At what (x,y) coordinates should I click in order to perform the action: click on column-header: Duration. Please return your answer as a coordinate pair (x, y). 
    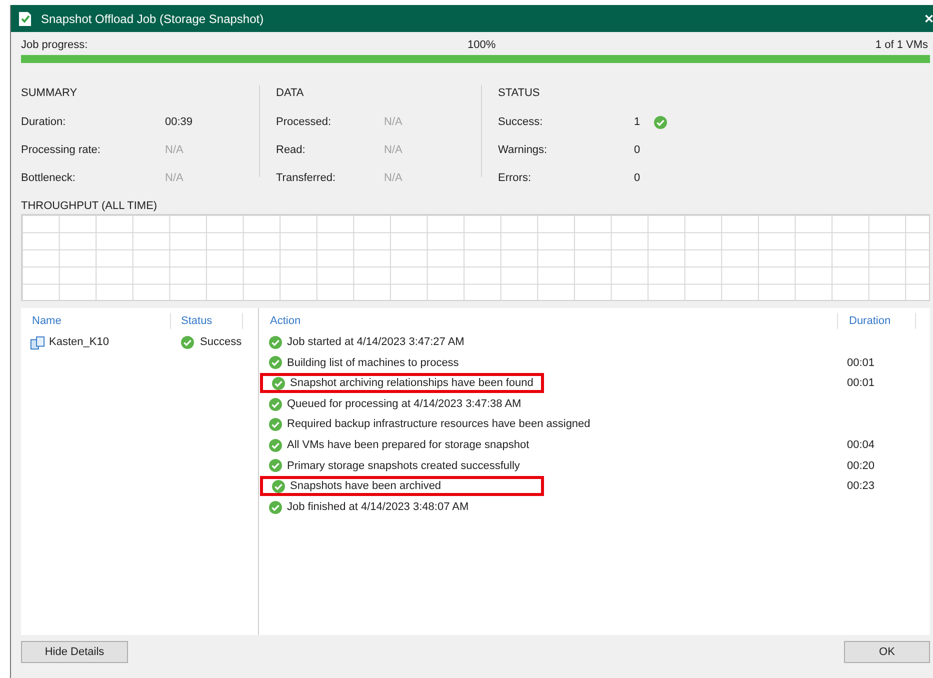
    Looking at the image, I should click on (876, 321).